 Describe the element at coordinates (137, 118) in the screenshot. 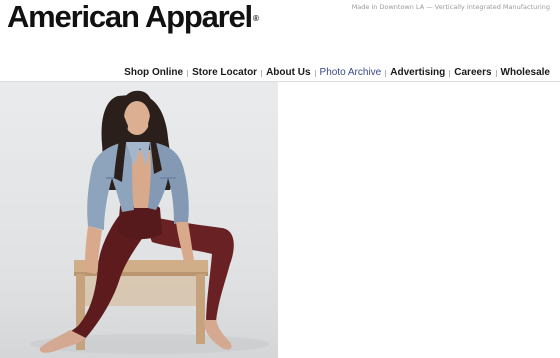

I see `model-face` at that location.